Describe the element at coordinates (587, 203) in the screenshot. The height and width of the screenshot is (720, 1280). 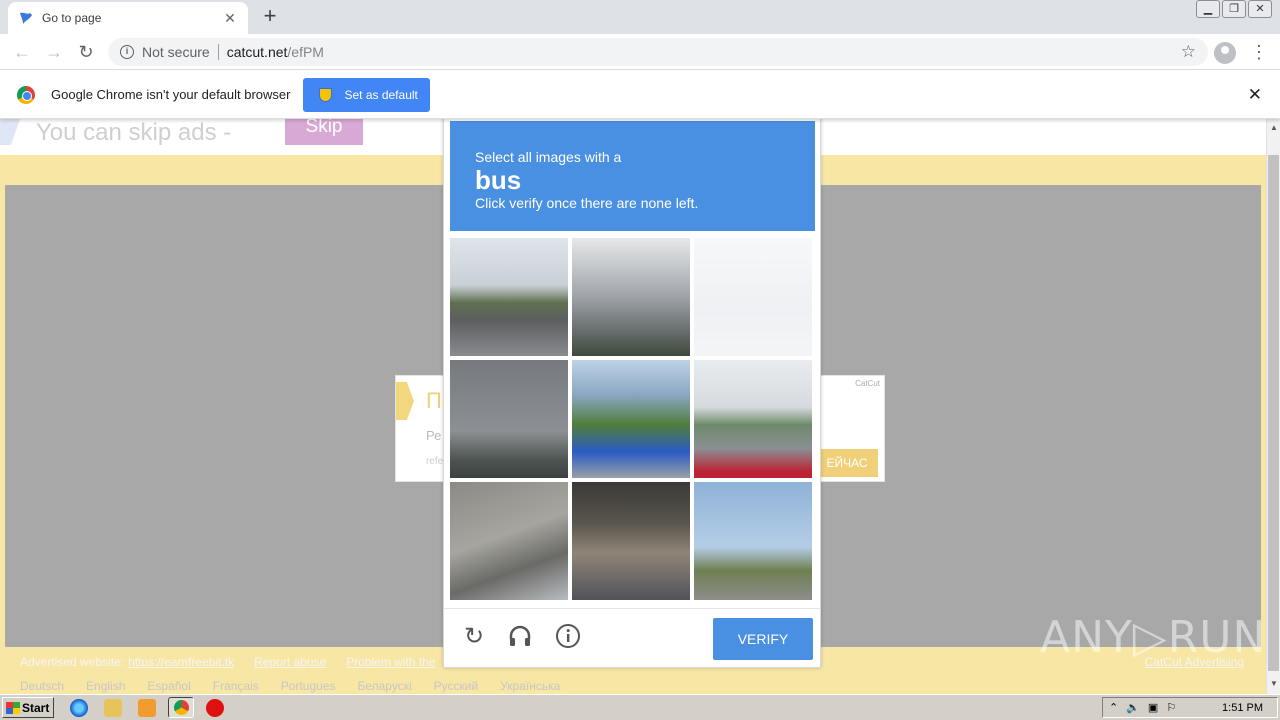
I see `captcha-sub-instruction: Click verify once there are none left.` at that location.